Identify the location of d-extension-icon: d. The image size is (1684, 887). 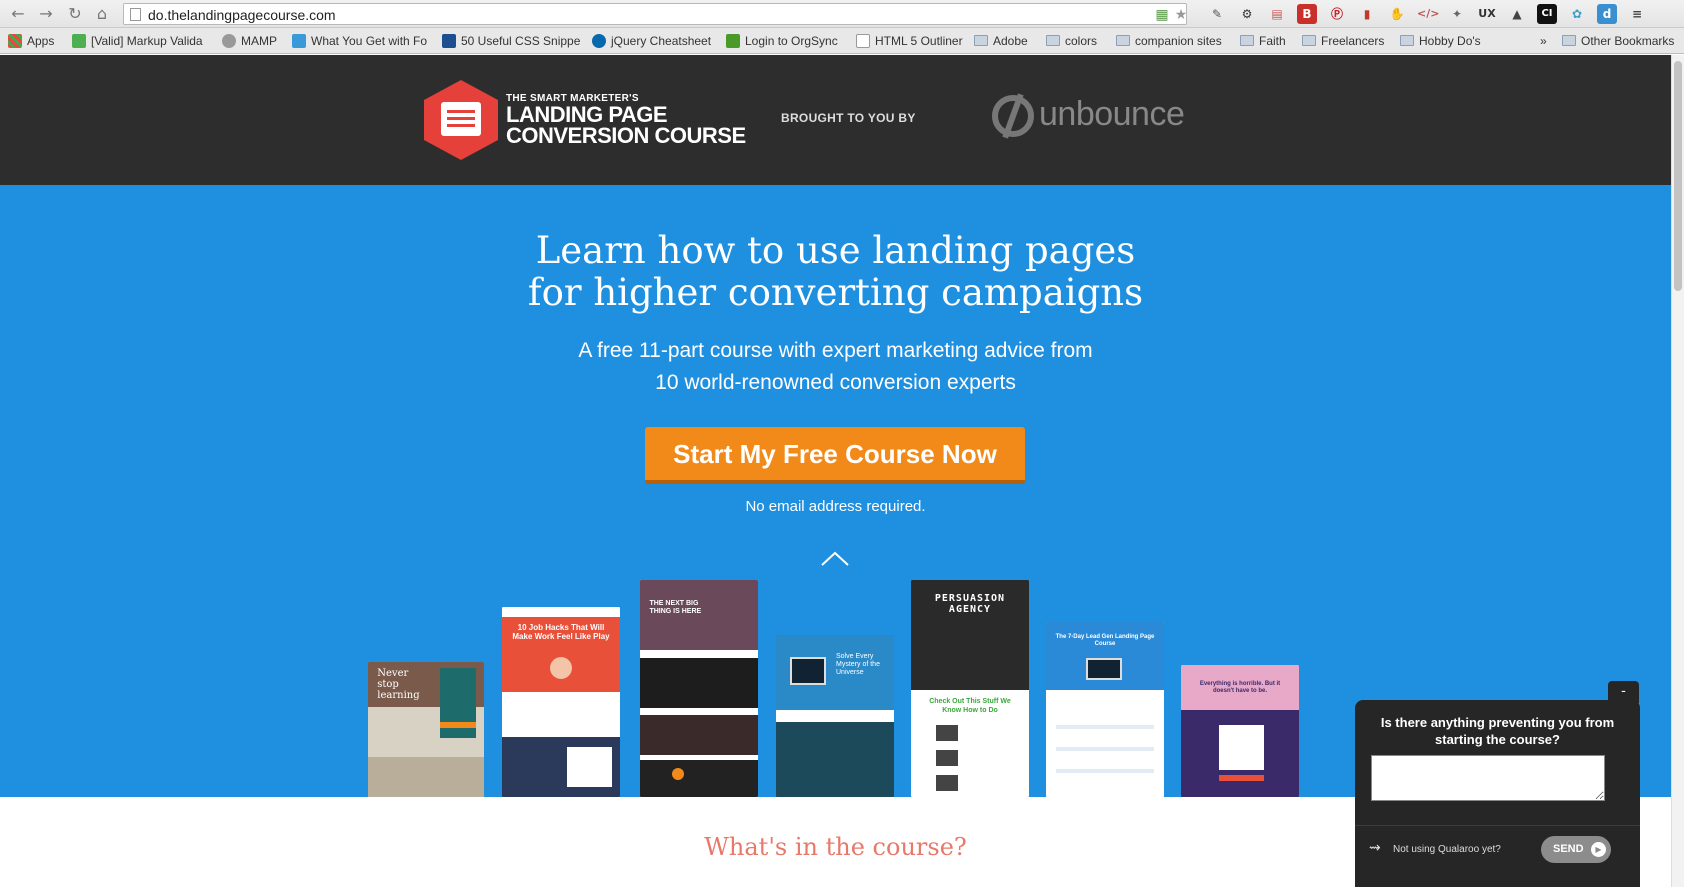
(1607, 14).